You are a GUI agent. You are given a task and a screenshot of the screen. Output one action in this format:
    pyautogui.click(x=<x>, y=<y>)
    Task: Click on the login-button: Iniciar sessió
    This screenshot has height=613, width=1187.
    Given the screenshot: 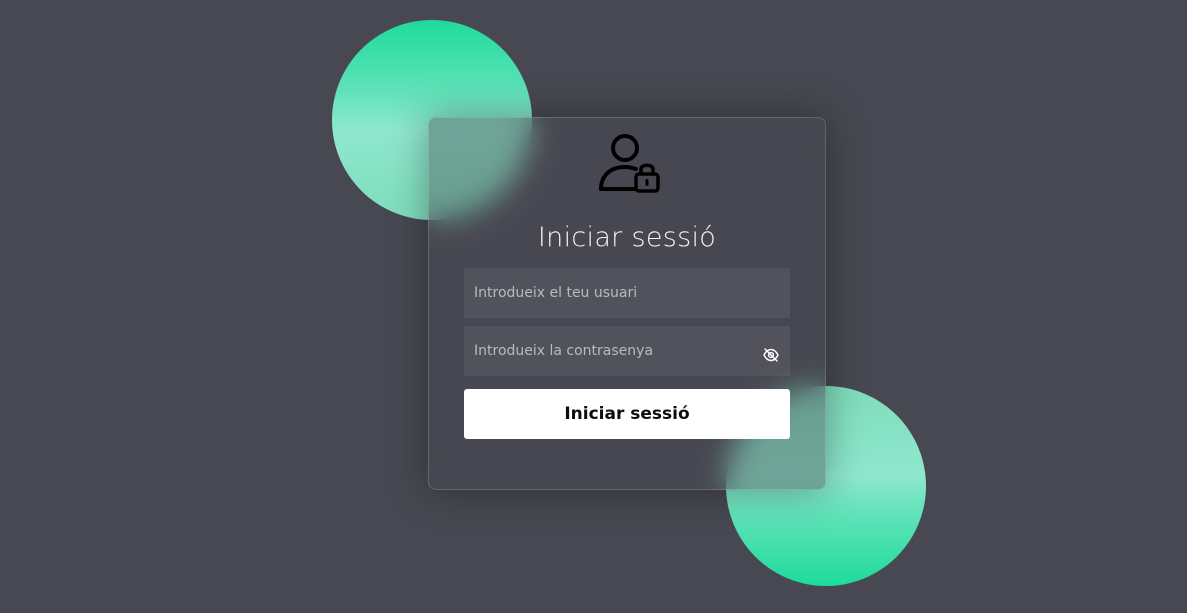 What is the action you would take?
    pyautogui.click(x=627, y=414)
    